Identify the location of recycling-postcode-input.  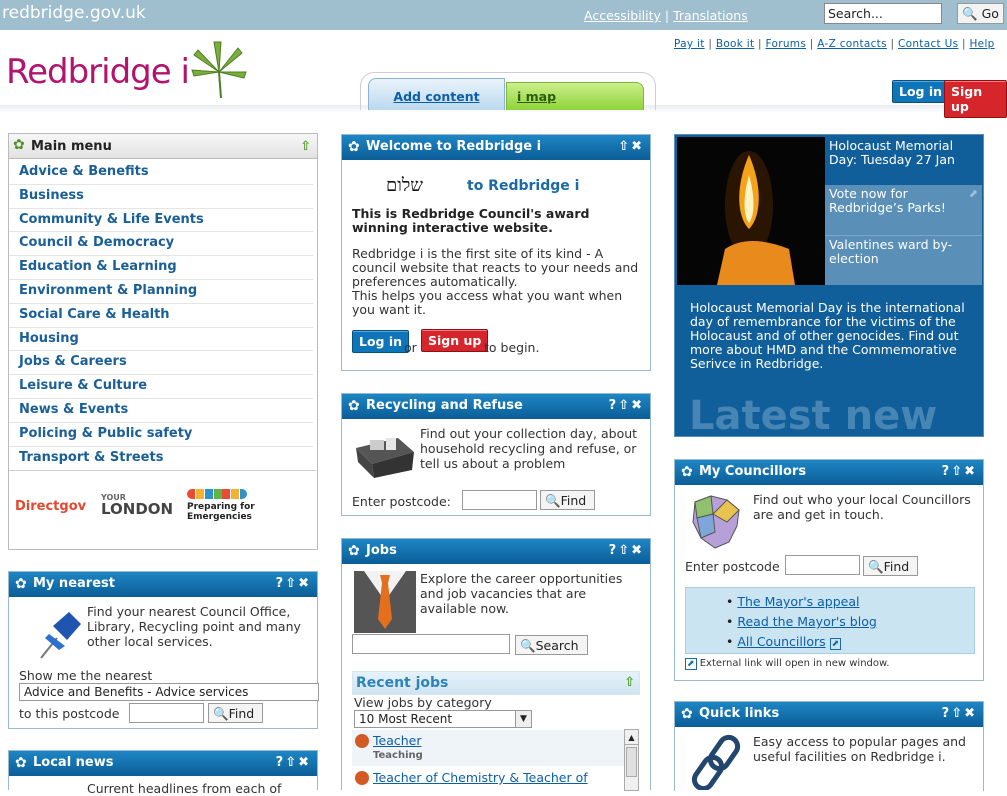
(499, 500).